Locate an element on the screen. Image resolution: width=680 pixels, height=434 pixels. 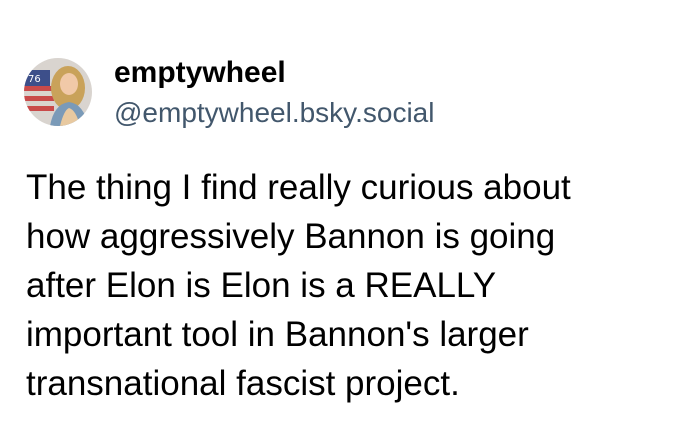
author-display-name: emptywheel is located at coordinates (200, 73).